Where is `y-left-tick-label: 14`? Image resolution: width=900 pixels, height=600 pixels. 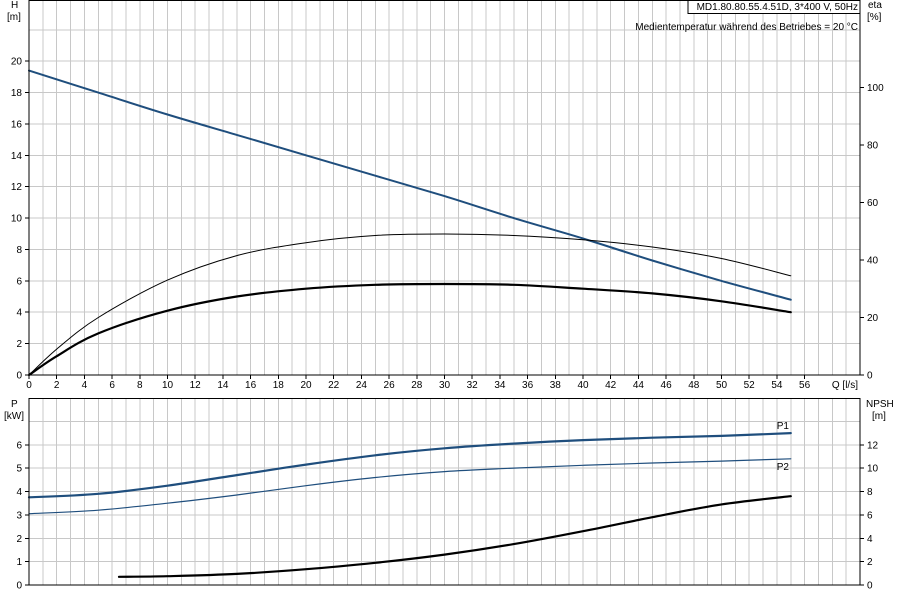
y-left-tick-label: 14 is located at coordinates (17, 156).